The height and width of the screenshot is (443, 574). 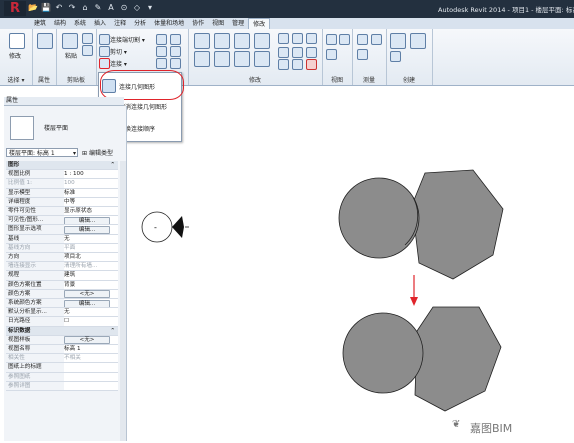 What do you see at coordinates (87, 50) in the screenshot?
I see `copy-icon` at bounding box center [87, 50].